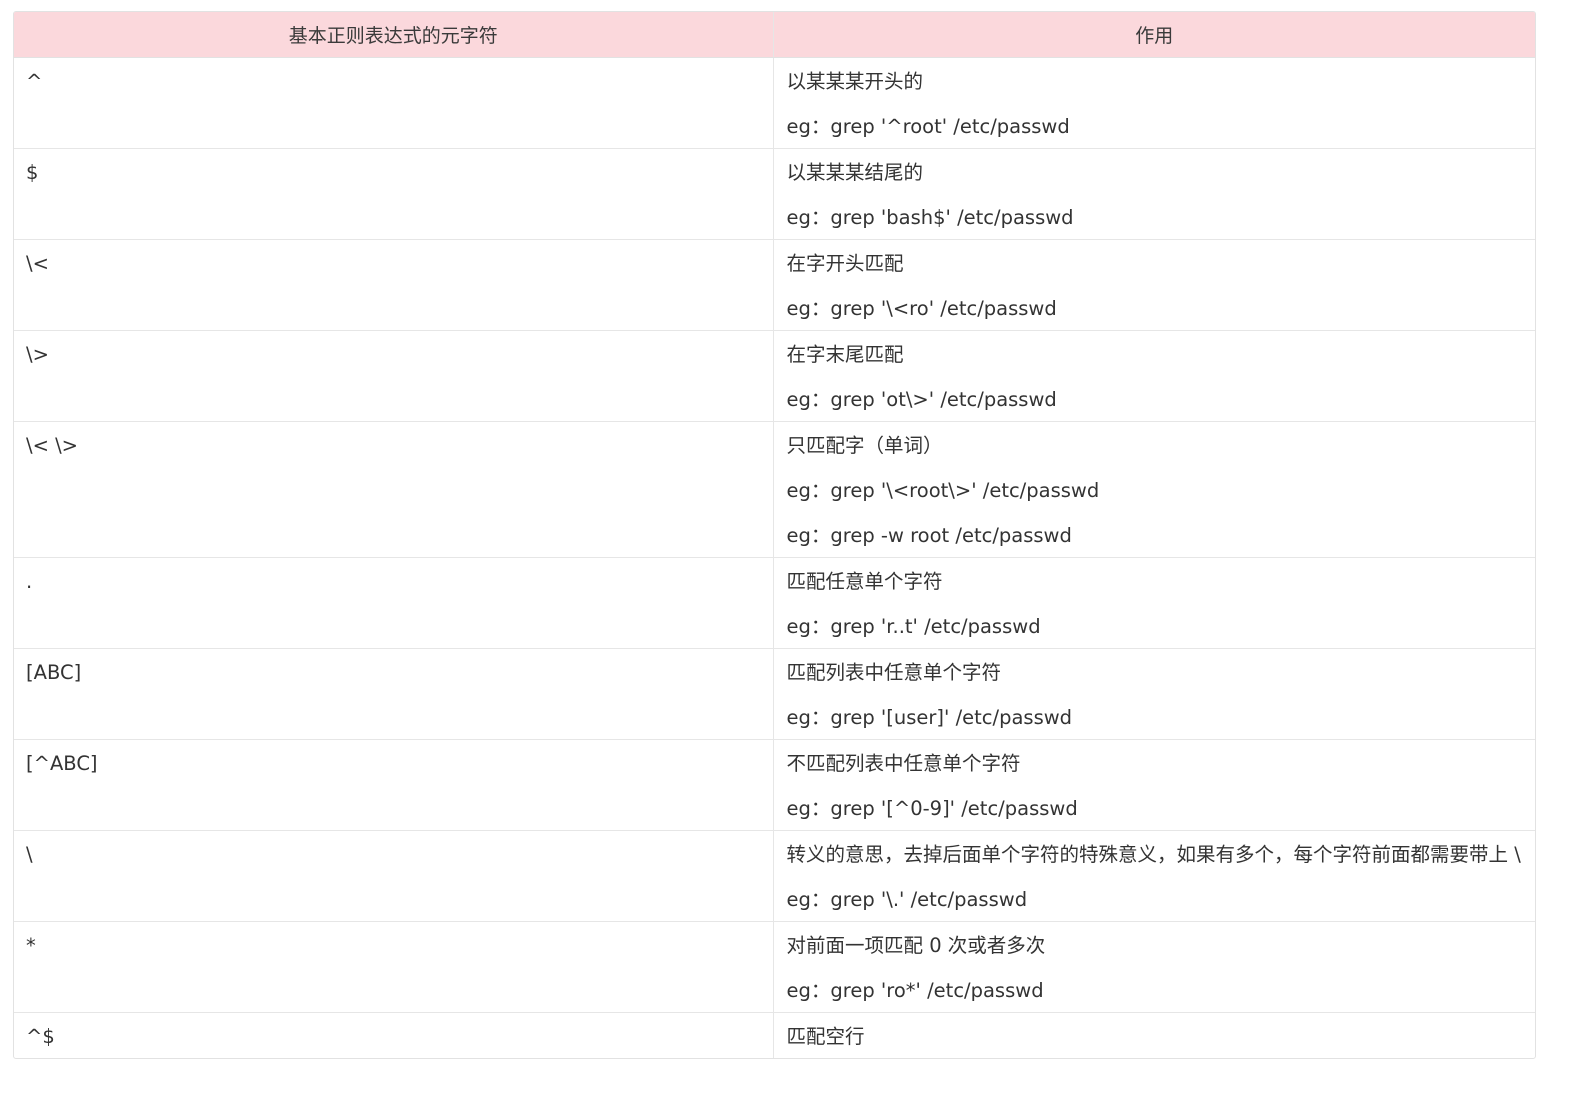 This screenshot has height=1106, width=1584. Describe the element at coordinates (394, 1035) in the screenshot. I see `metachar-cell: ^$` at that location.